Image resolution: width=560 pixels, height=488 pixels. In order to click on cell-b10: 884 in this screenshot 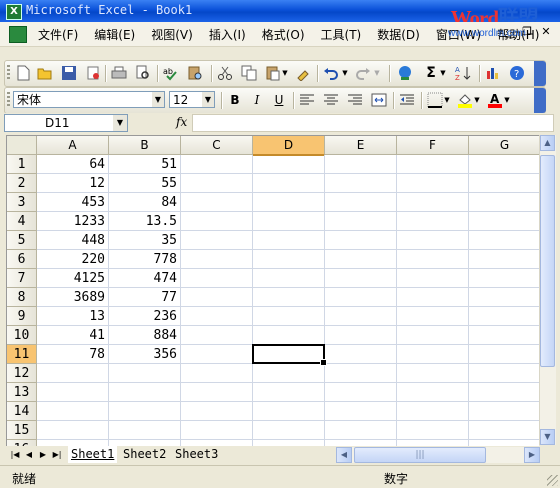, I will do `click(144, 335)`.